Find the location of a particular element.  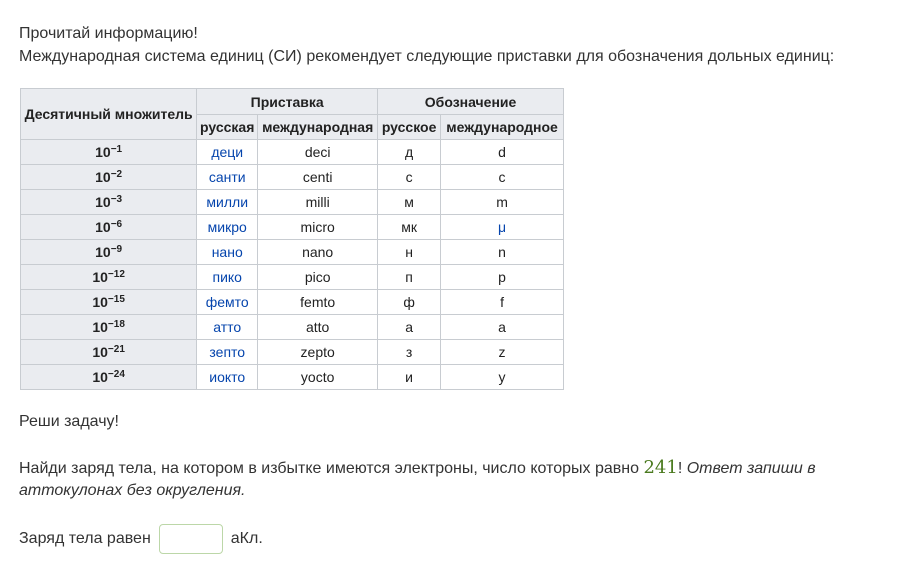

header-international-symbol: международное is located at coordinates (502, 127).